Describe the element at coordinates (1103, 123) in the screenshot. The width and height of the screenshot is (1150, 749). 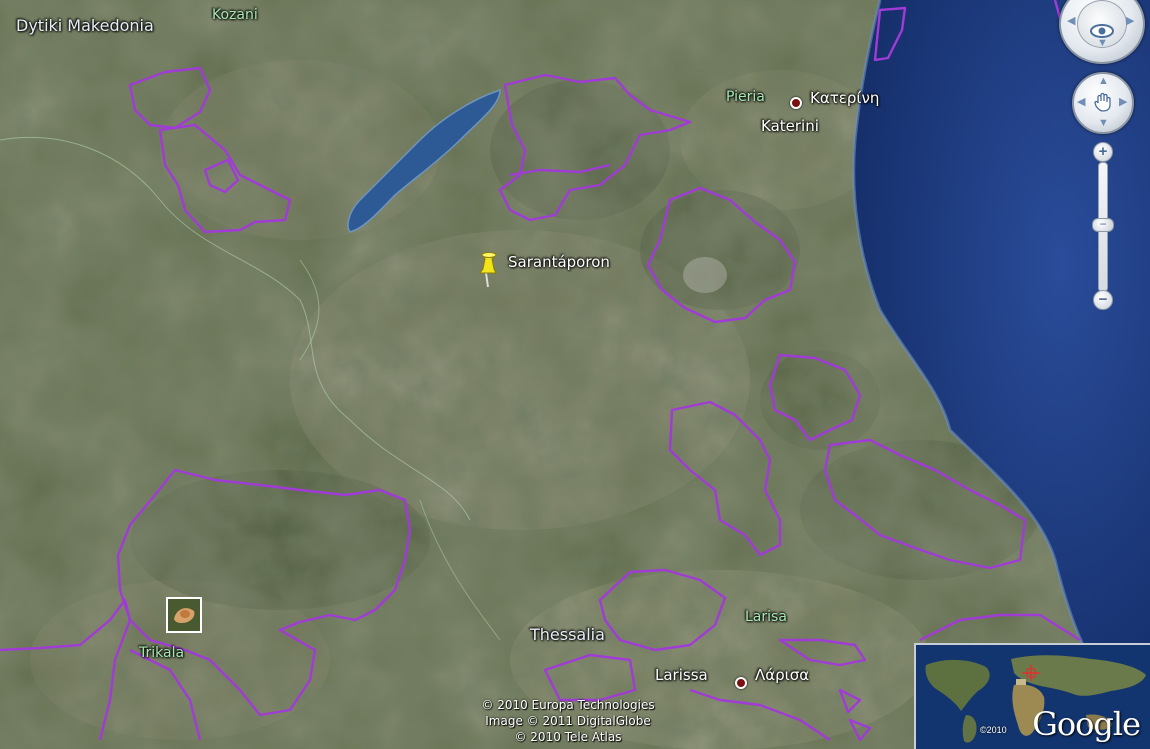
I see `move-down-arrow: ▼` at that location.